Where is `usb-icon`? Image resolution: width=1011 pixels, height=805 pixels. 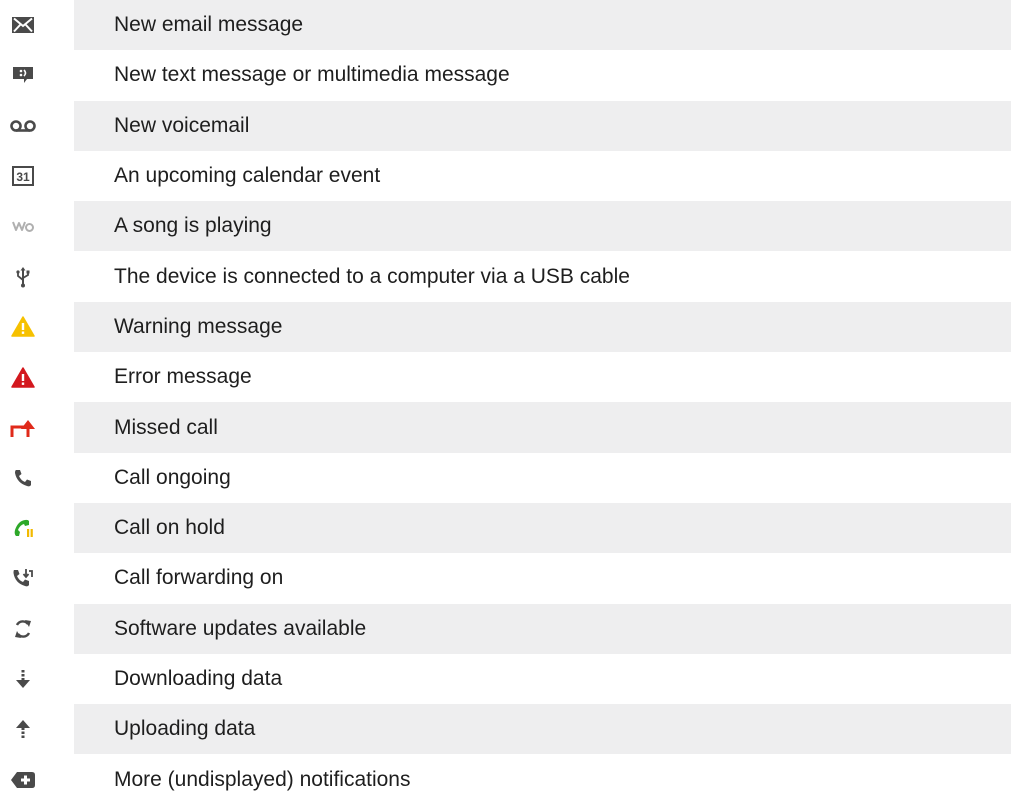 usb-icon is located at coordinates (23, 276).